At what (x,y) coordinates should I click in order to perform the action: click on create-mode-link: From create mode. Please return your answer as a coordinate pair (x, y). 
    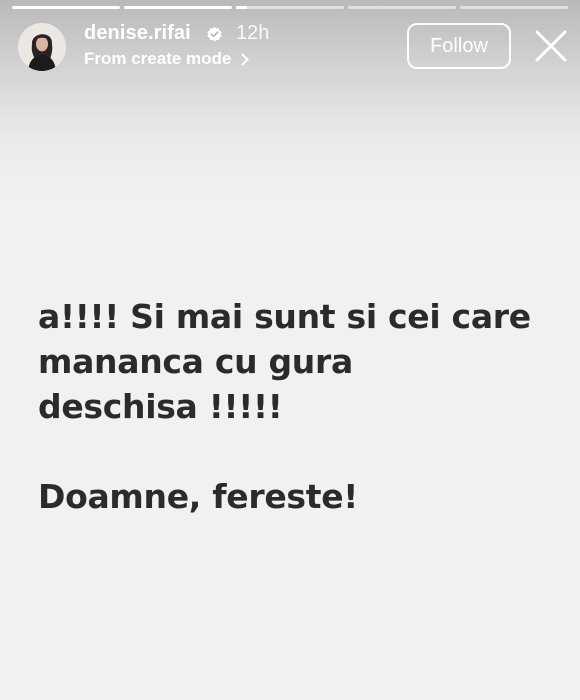
    Looking at the image, I should click on (167, 59).